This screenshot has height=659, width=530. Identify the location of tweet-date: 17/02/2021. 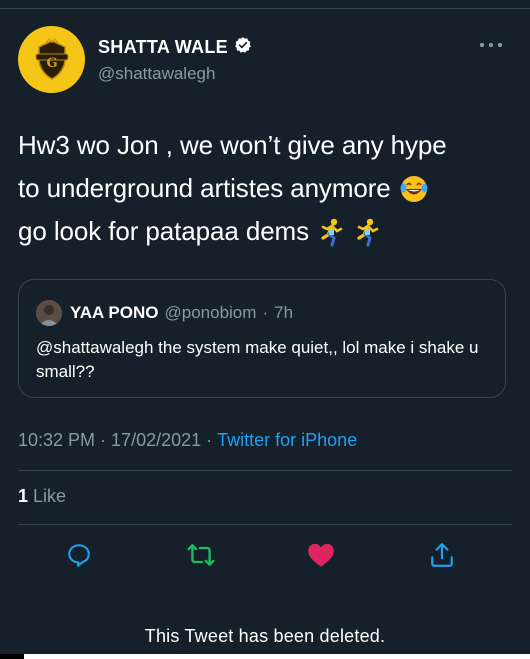
(156, 440).